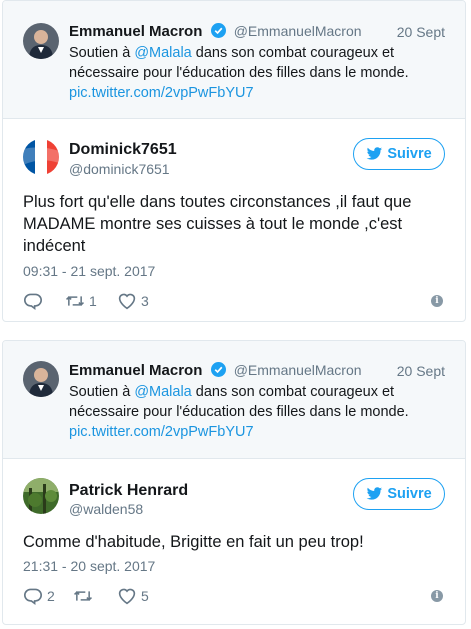  I want to click on author-name: Dominick7651, so click(123, 150).